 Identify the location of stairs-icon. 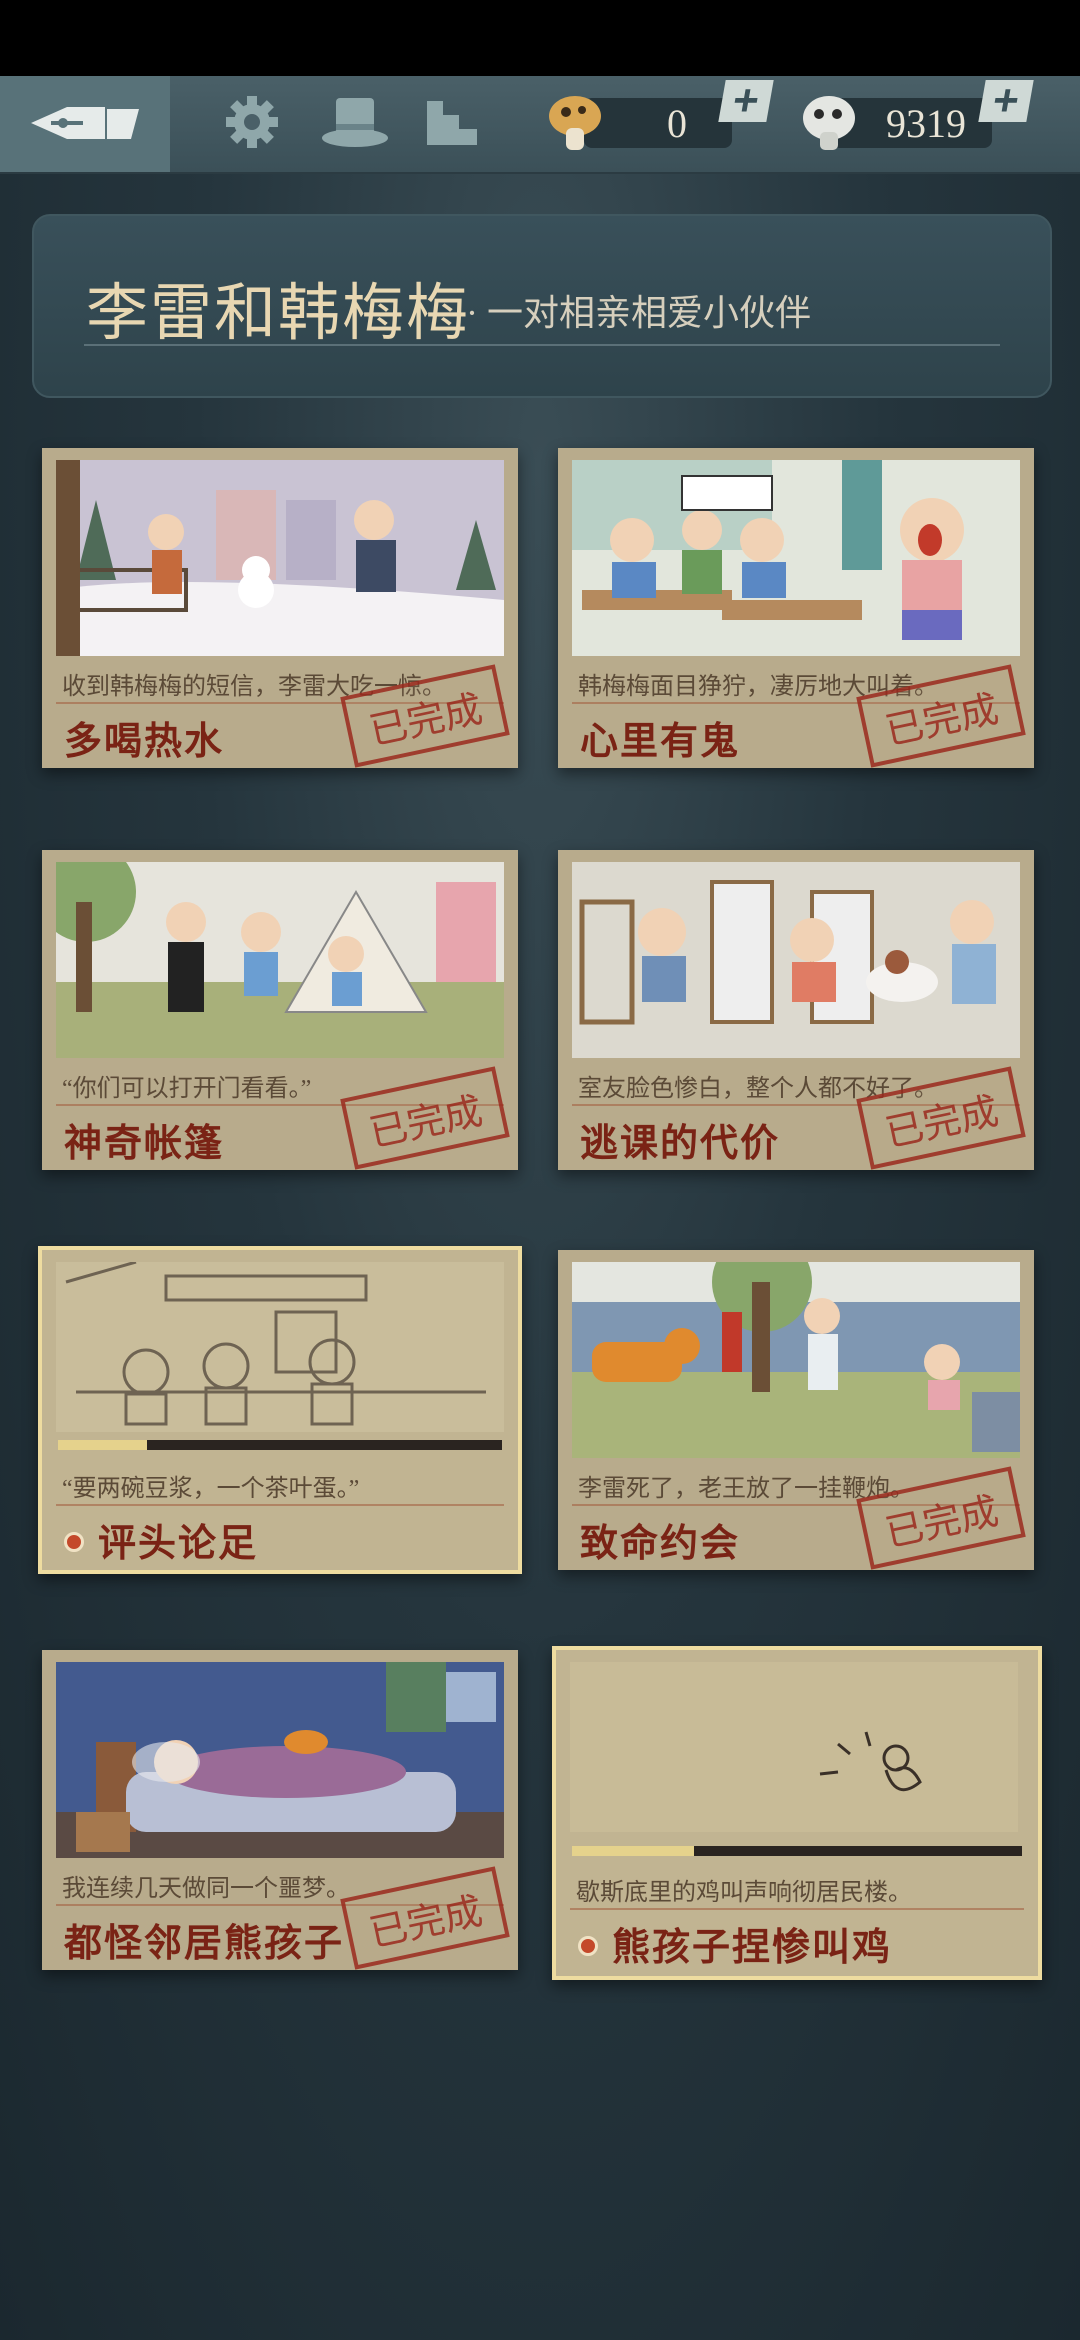
(452, 124).